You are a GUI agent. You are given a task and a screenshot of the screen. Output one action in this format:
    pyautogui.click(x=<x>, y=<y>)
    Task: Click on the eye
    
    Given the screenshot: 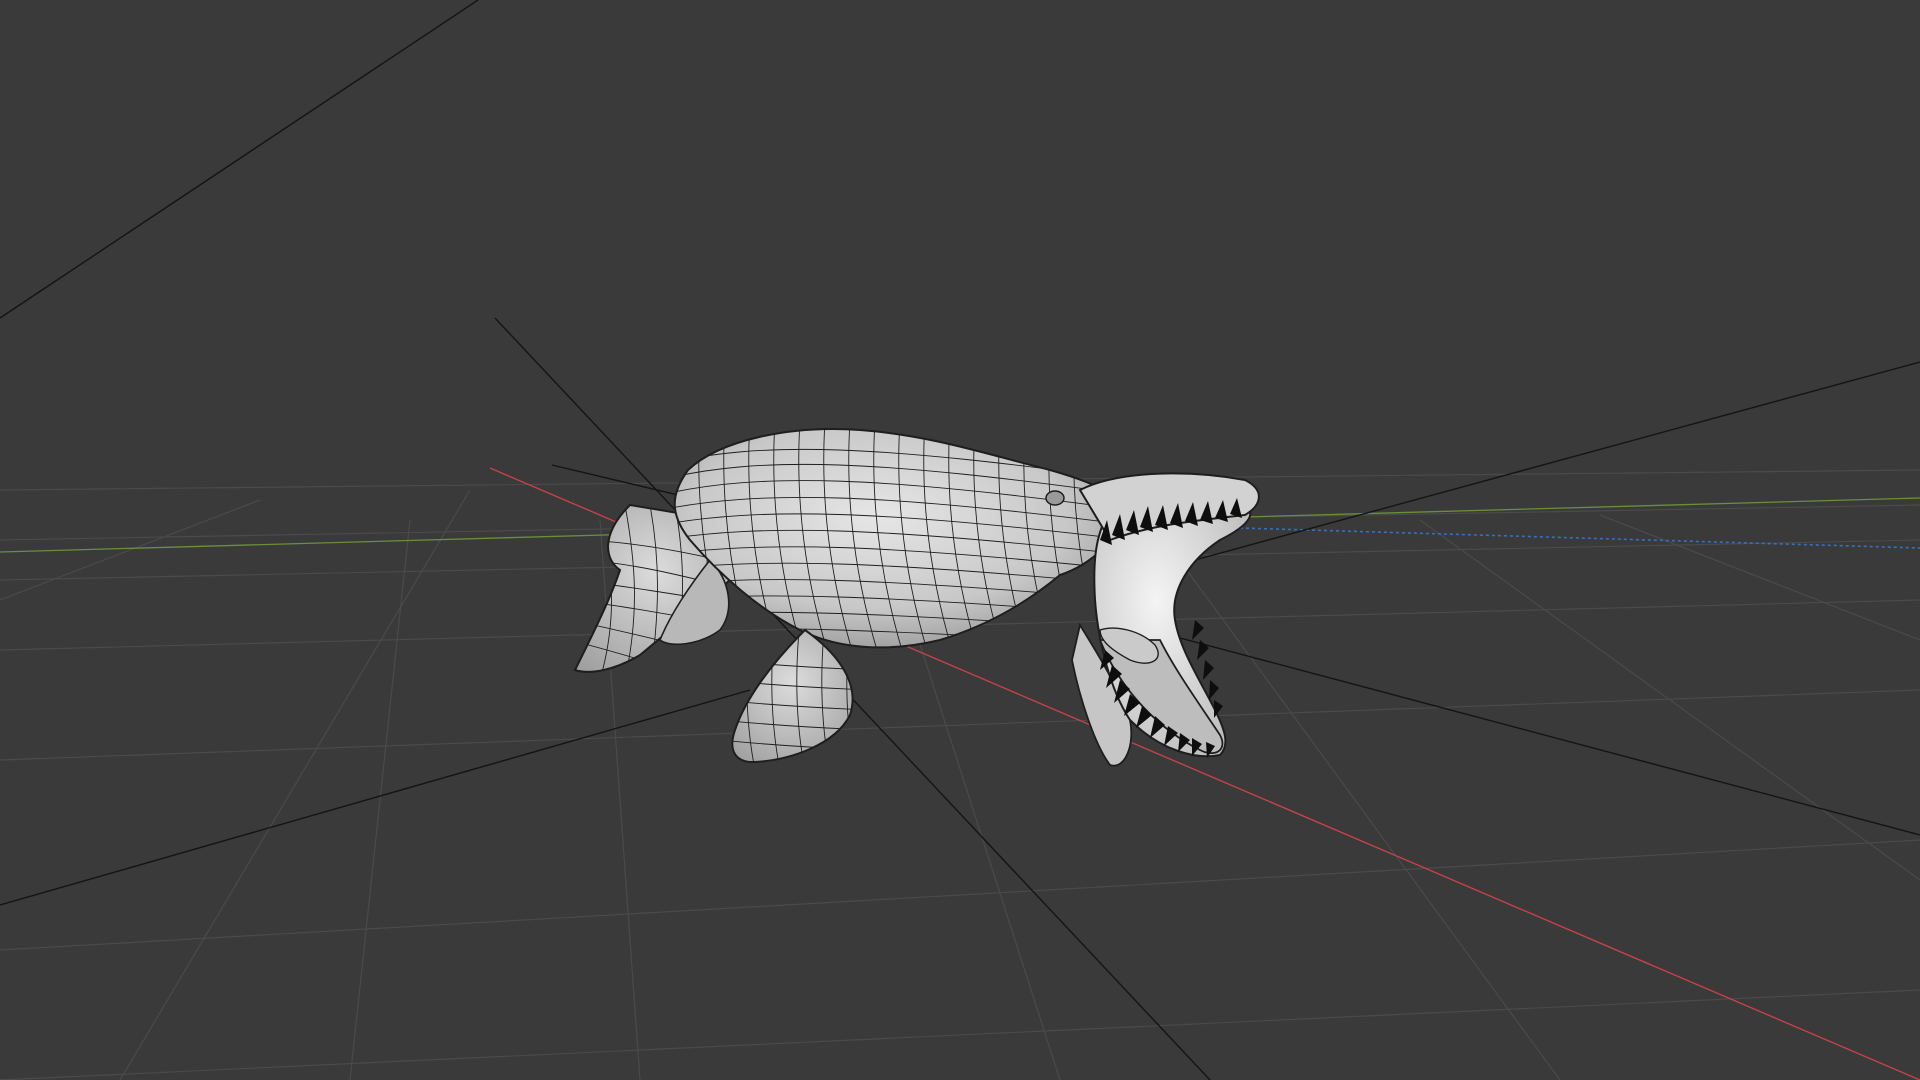 What is the action you would take?
    pyautogui.click(x=1055, y=498)
    